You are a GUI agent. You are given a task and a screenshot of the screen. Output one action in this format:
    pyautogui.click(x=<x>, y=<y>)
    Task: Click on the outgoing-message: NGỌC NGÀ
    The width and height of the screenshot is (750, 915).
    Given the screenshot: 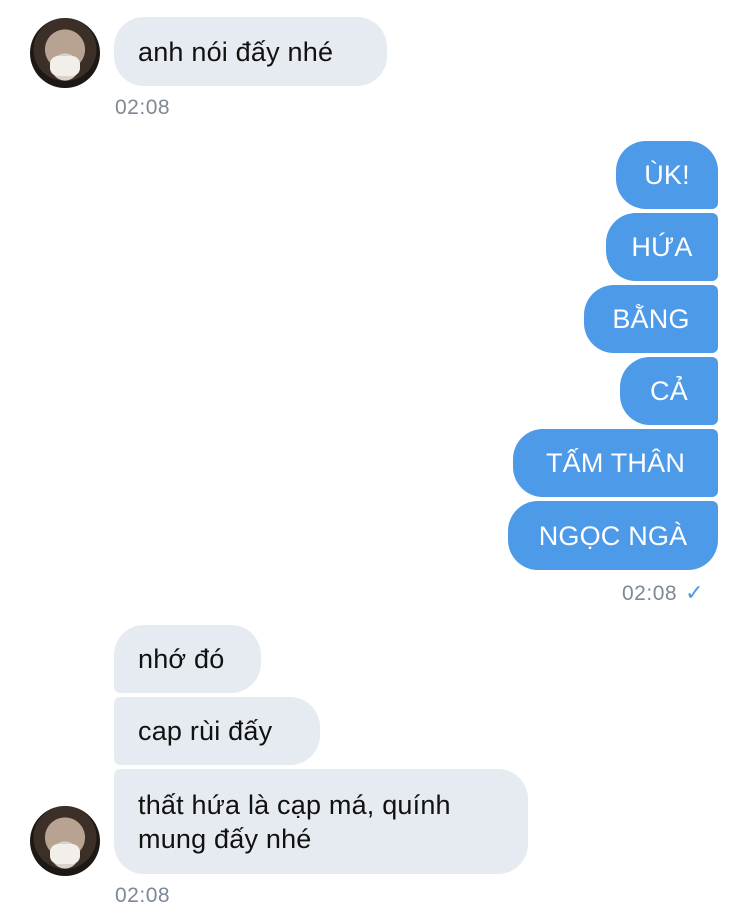 What is the action you would take?
    pyautogui.click(x=613, y=535)
    